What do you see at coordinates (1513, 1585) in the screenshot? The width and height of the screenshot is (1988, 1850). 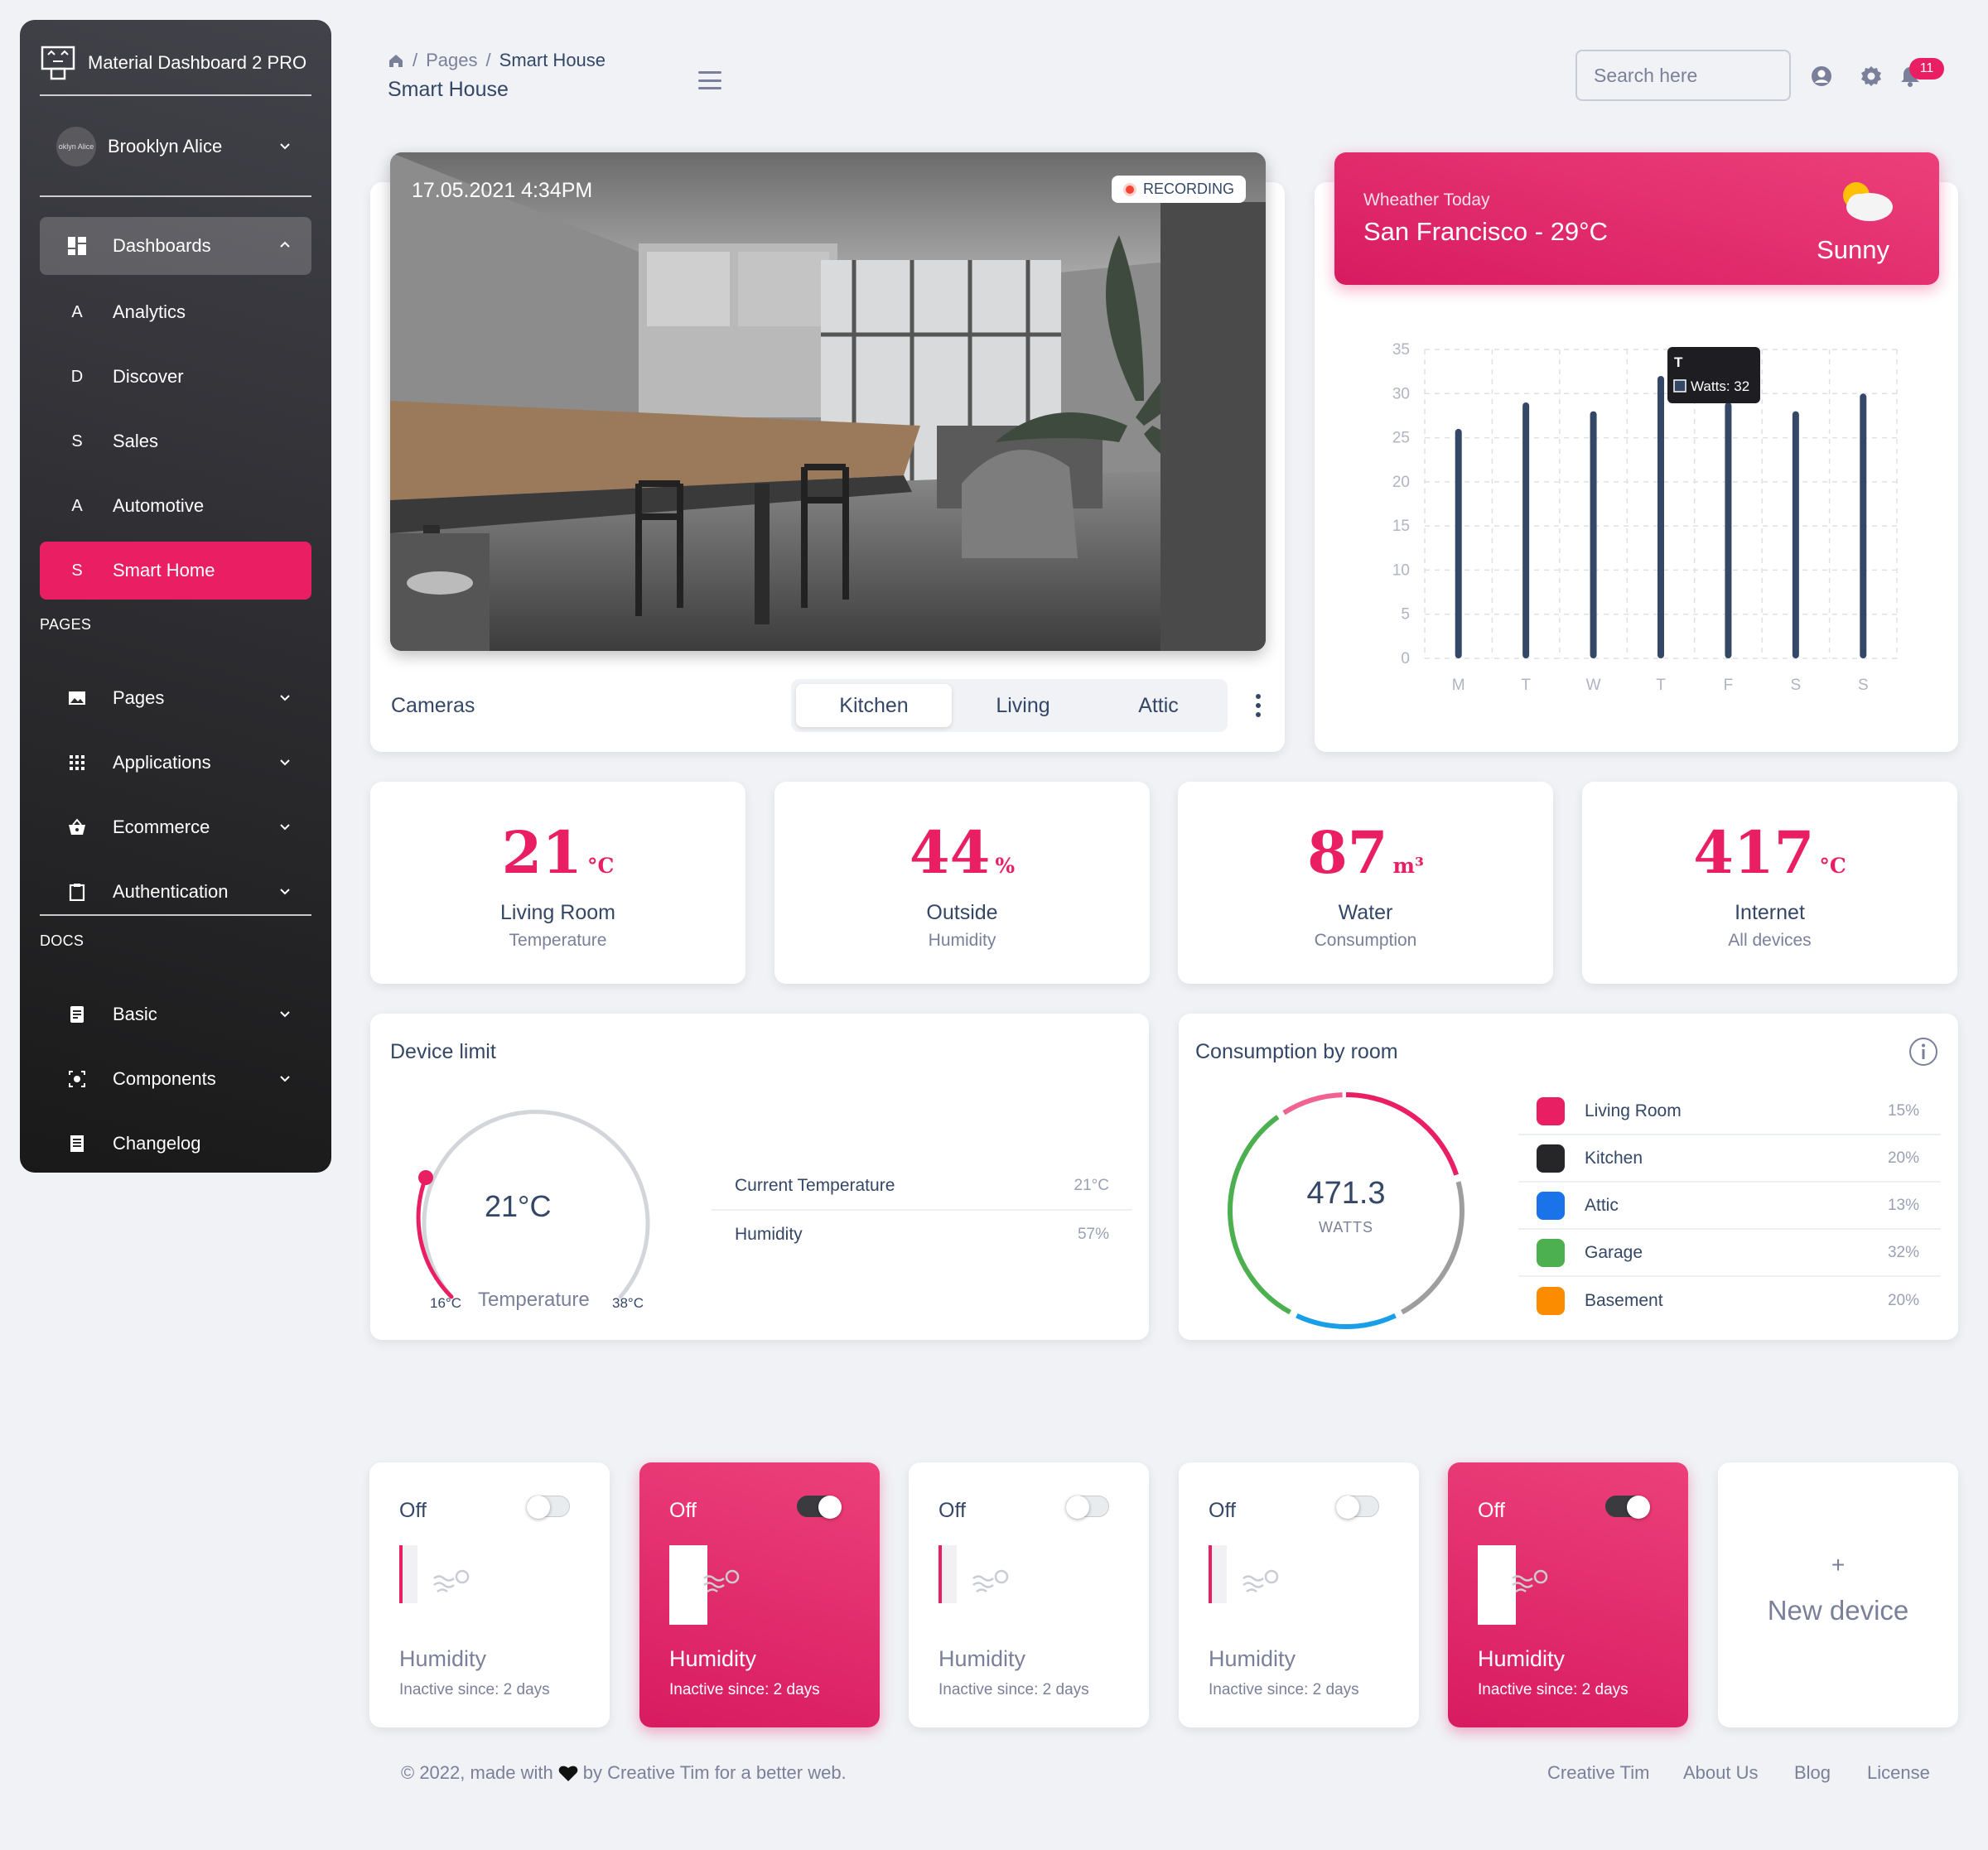 I see `humidity-icon` at bounding box center [1513, 1585].